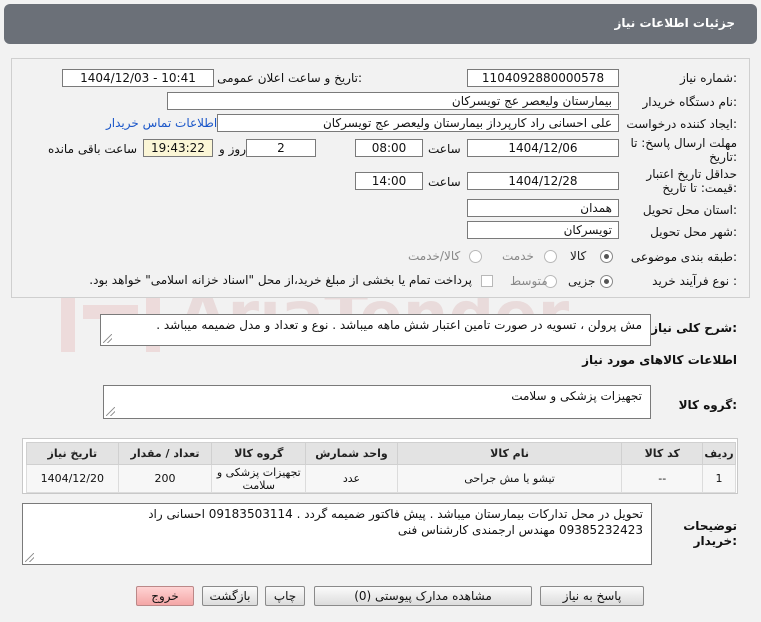  What do you see at coordinates (691, 181) in the screenshot?
I see `price-validity-label: حداقل تاریخ اعتبار قیمت: تا تاریخ:` at bounding box center [691, 181].